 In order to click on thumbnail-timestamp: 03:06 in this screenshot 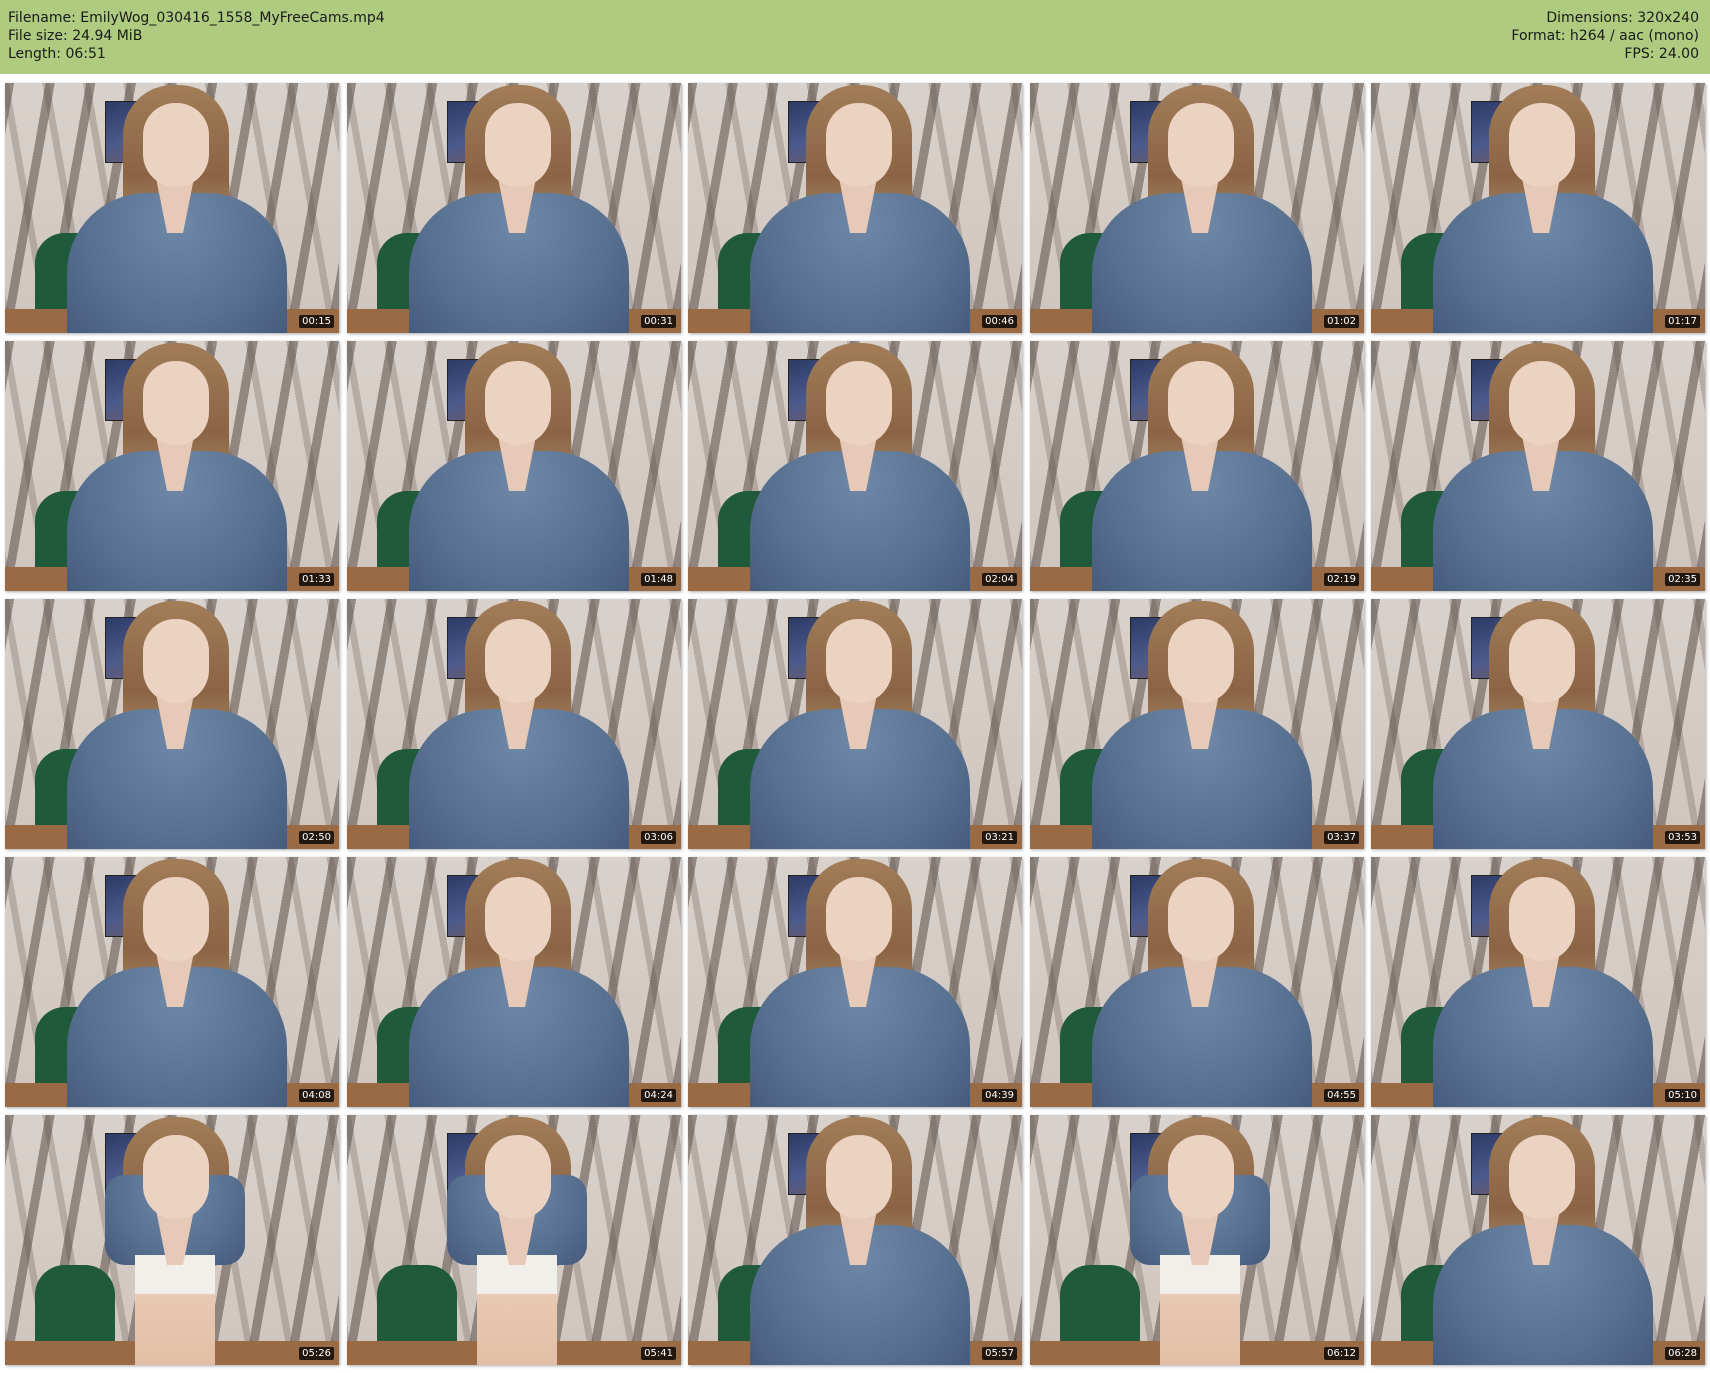, I will do `click(658, 837)`.